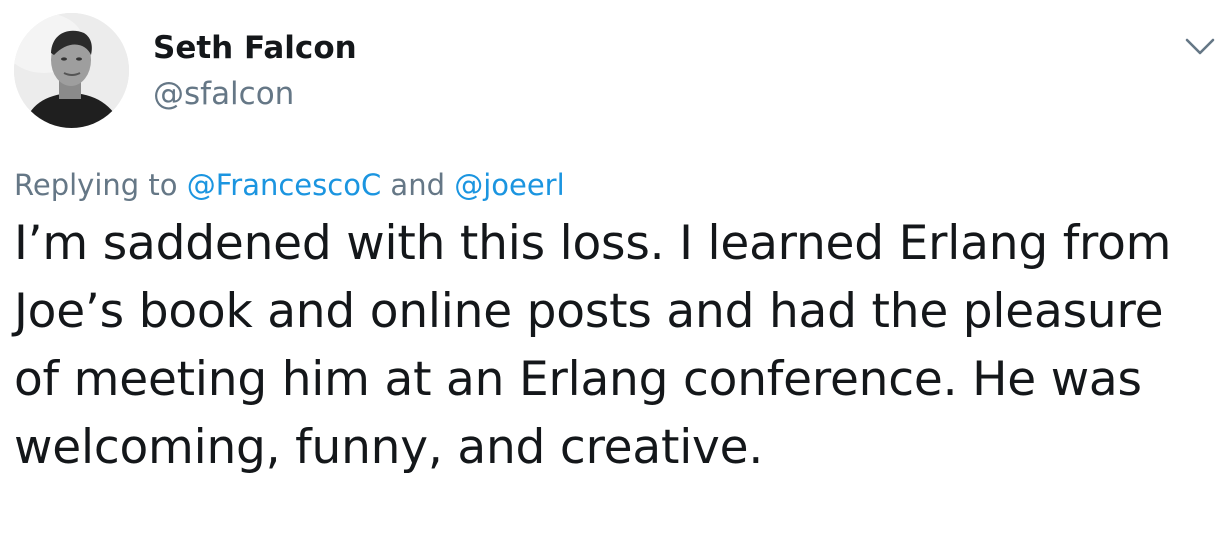  I want to click on mention-link-francescoc: @FrancescoC, so click(284, 185).